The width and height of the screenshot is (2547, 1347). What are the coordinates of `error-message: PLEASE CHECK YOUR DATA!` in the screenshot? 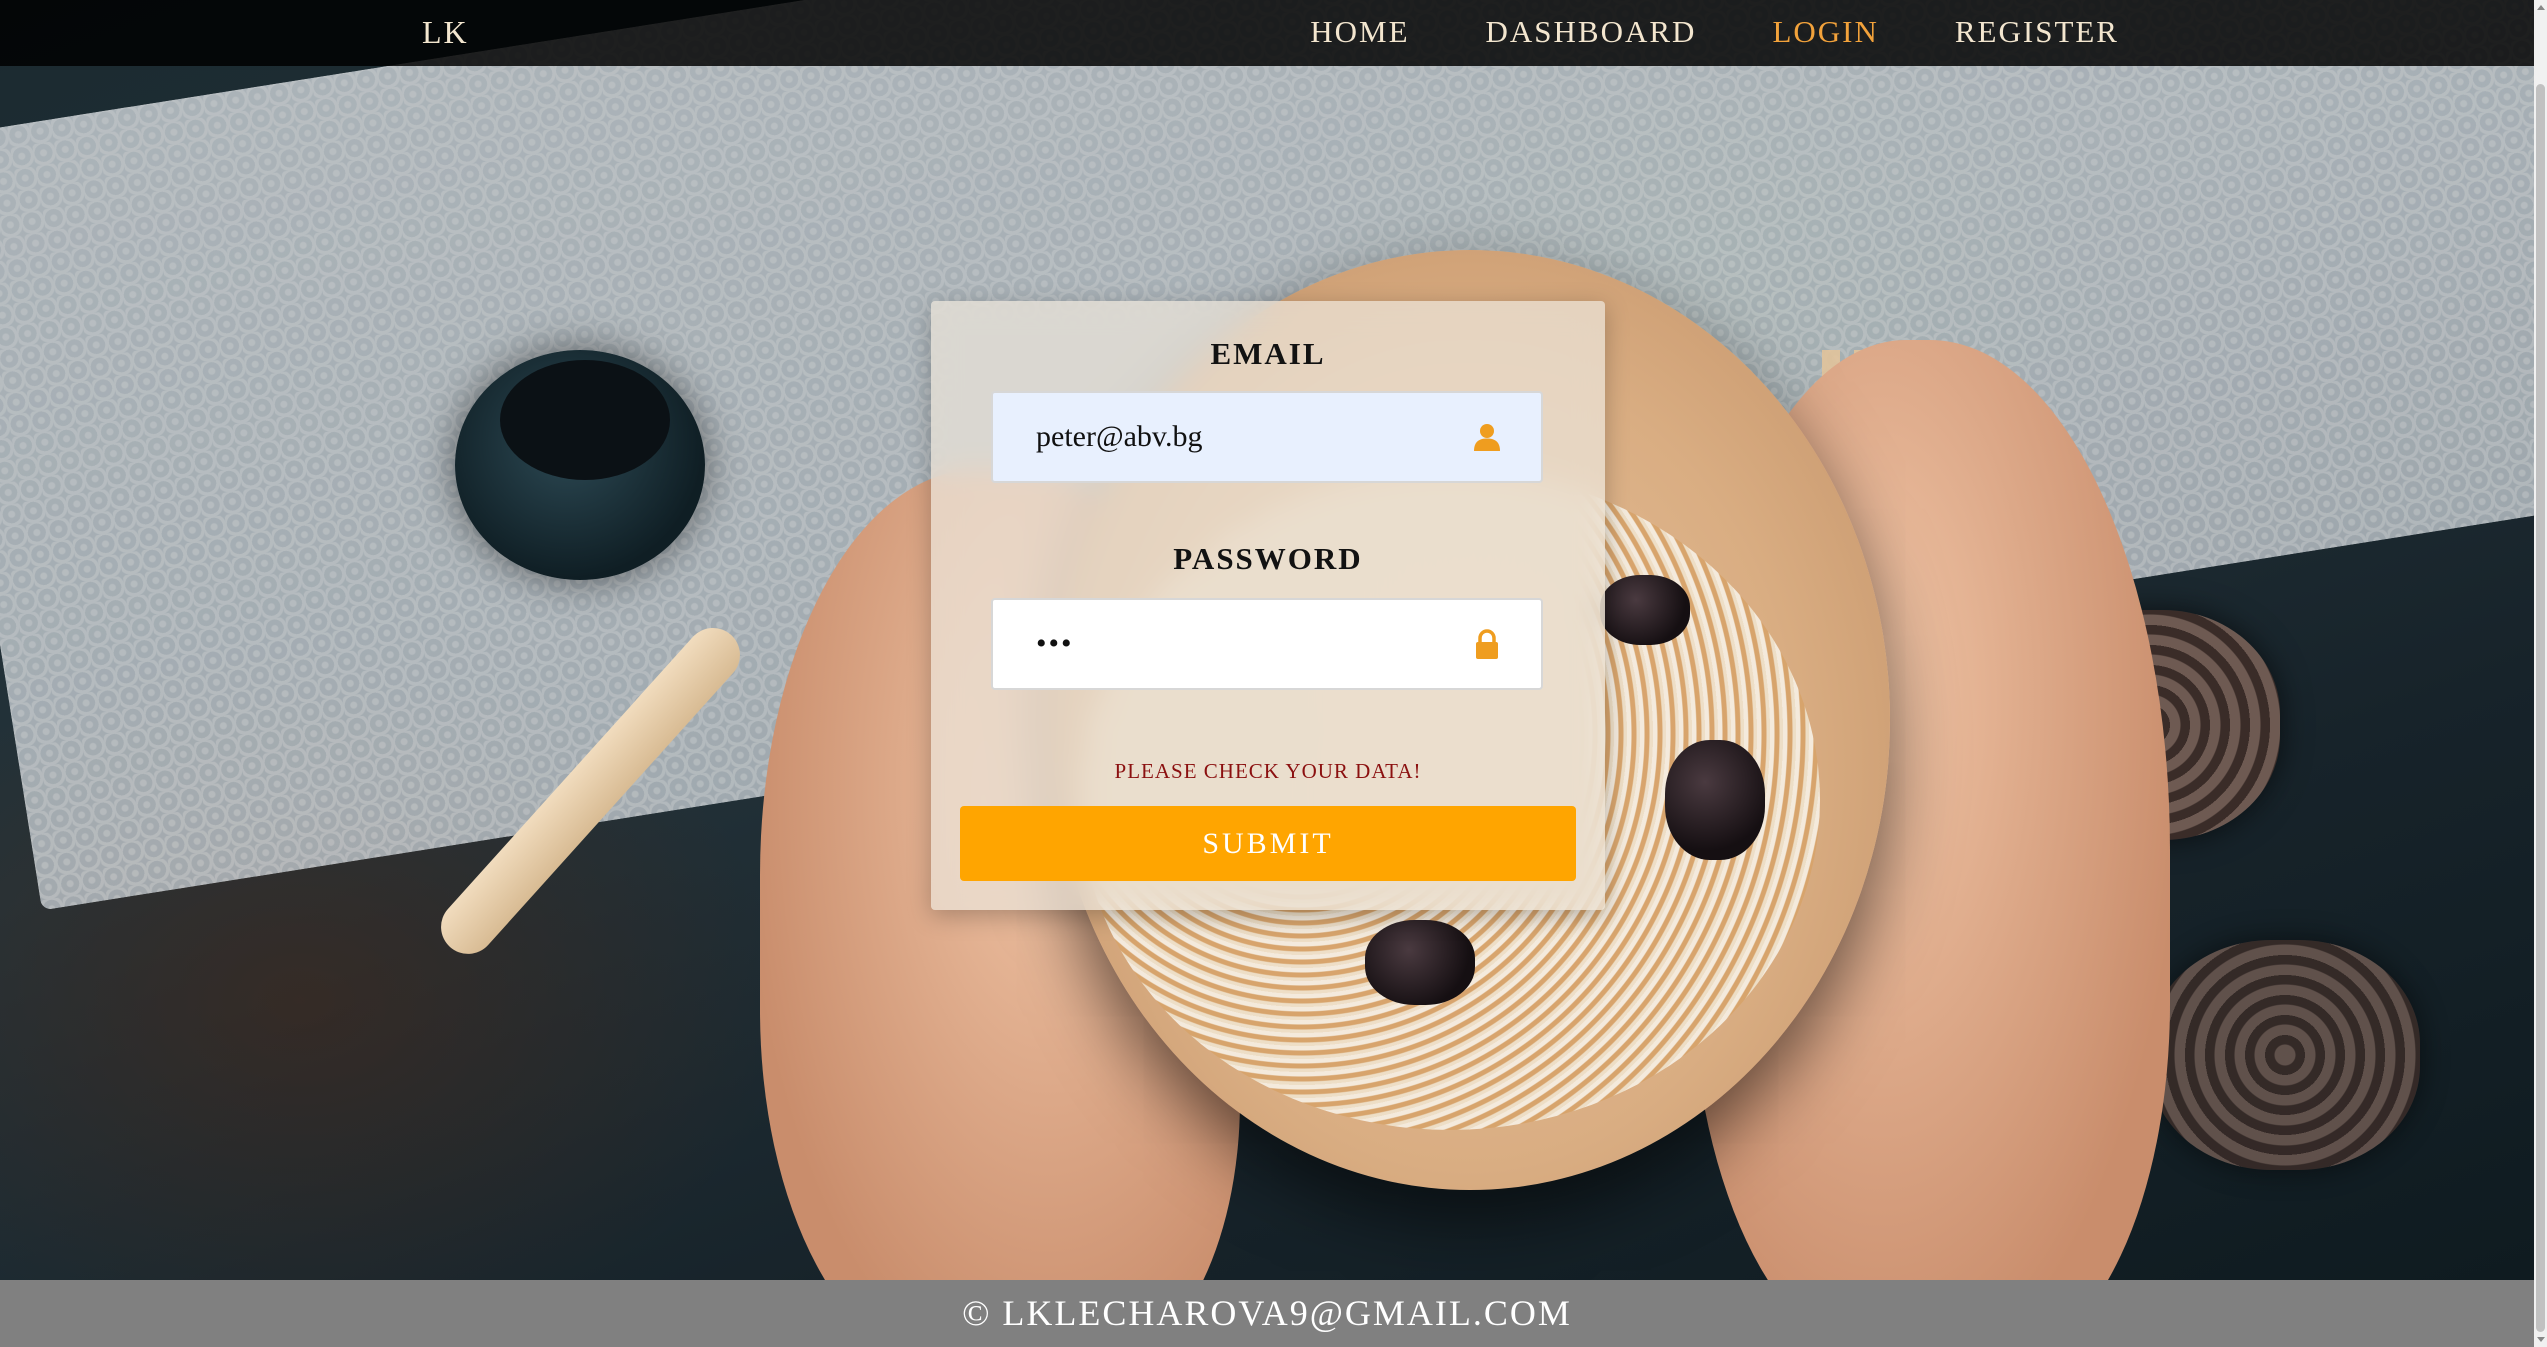 It's located at (1268, 771).